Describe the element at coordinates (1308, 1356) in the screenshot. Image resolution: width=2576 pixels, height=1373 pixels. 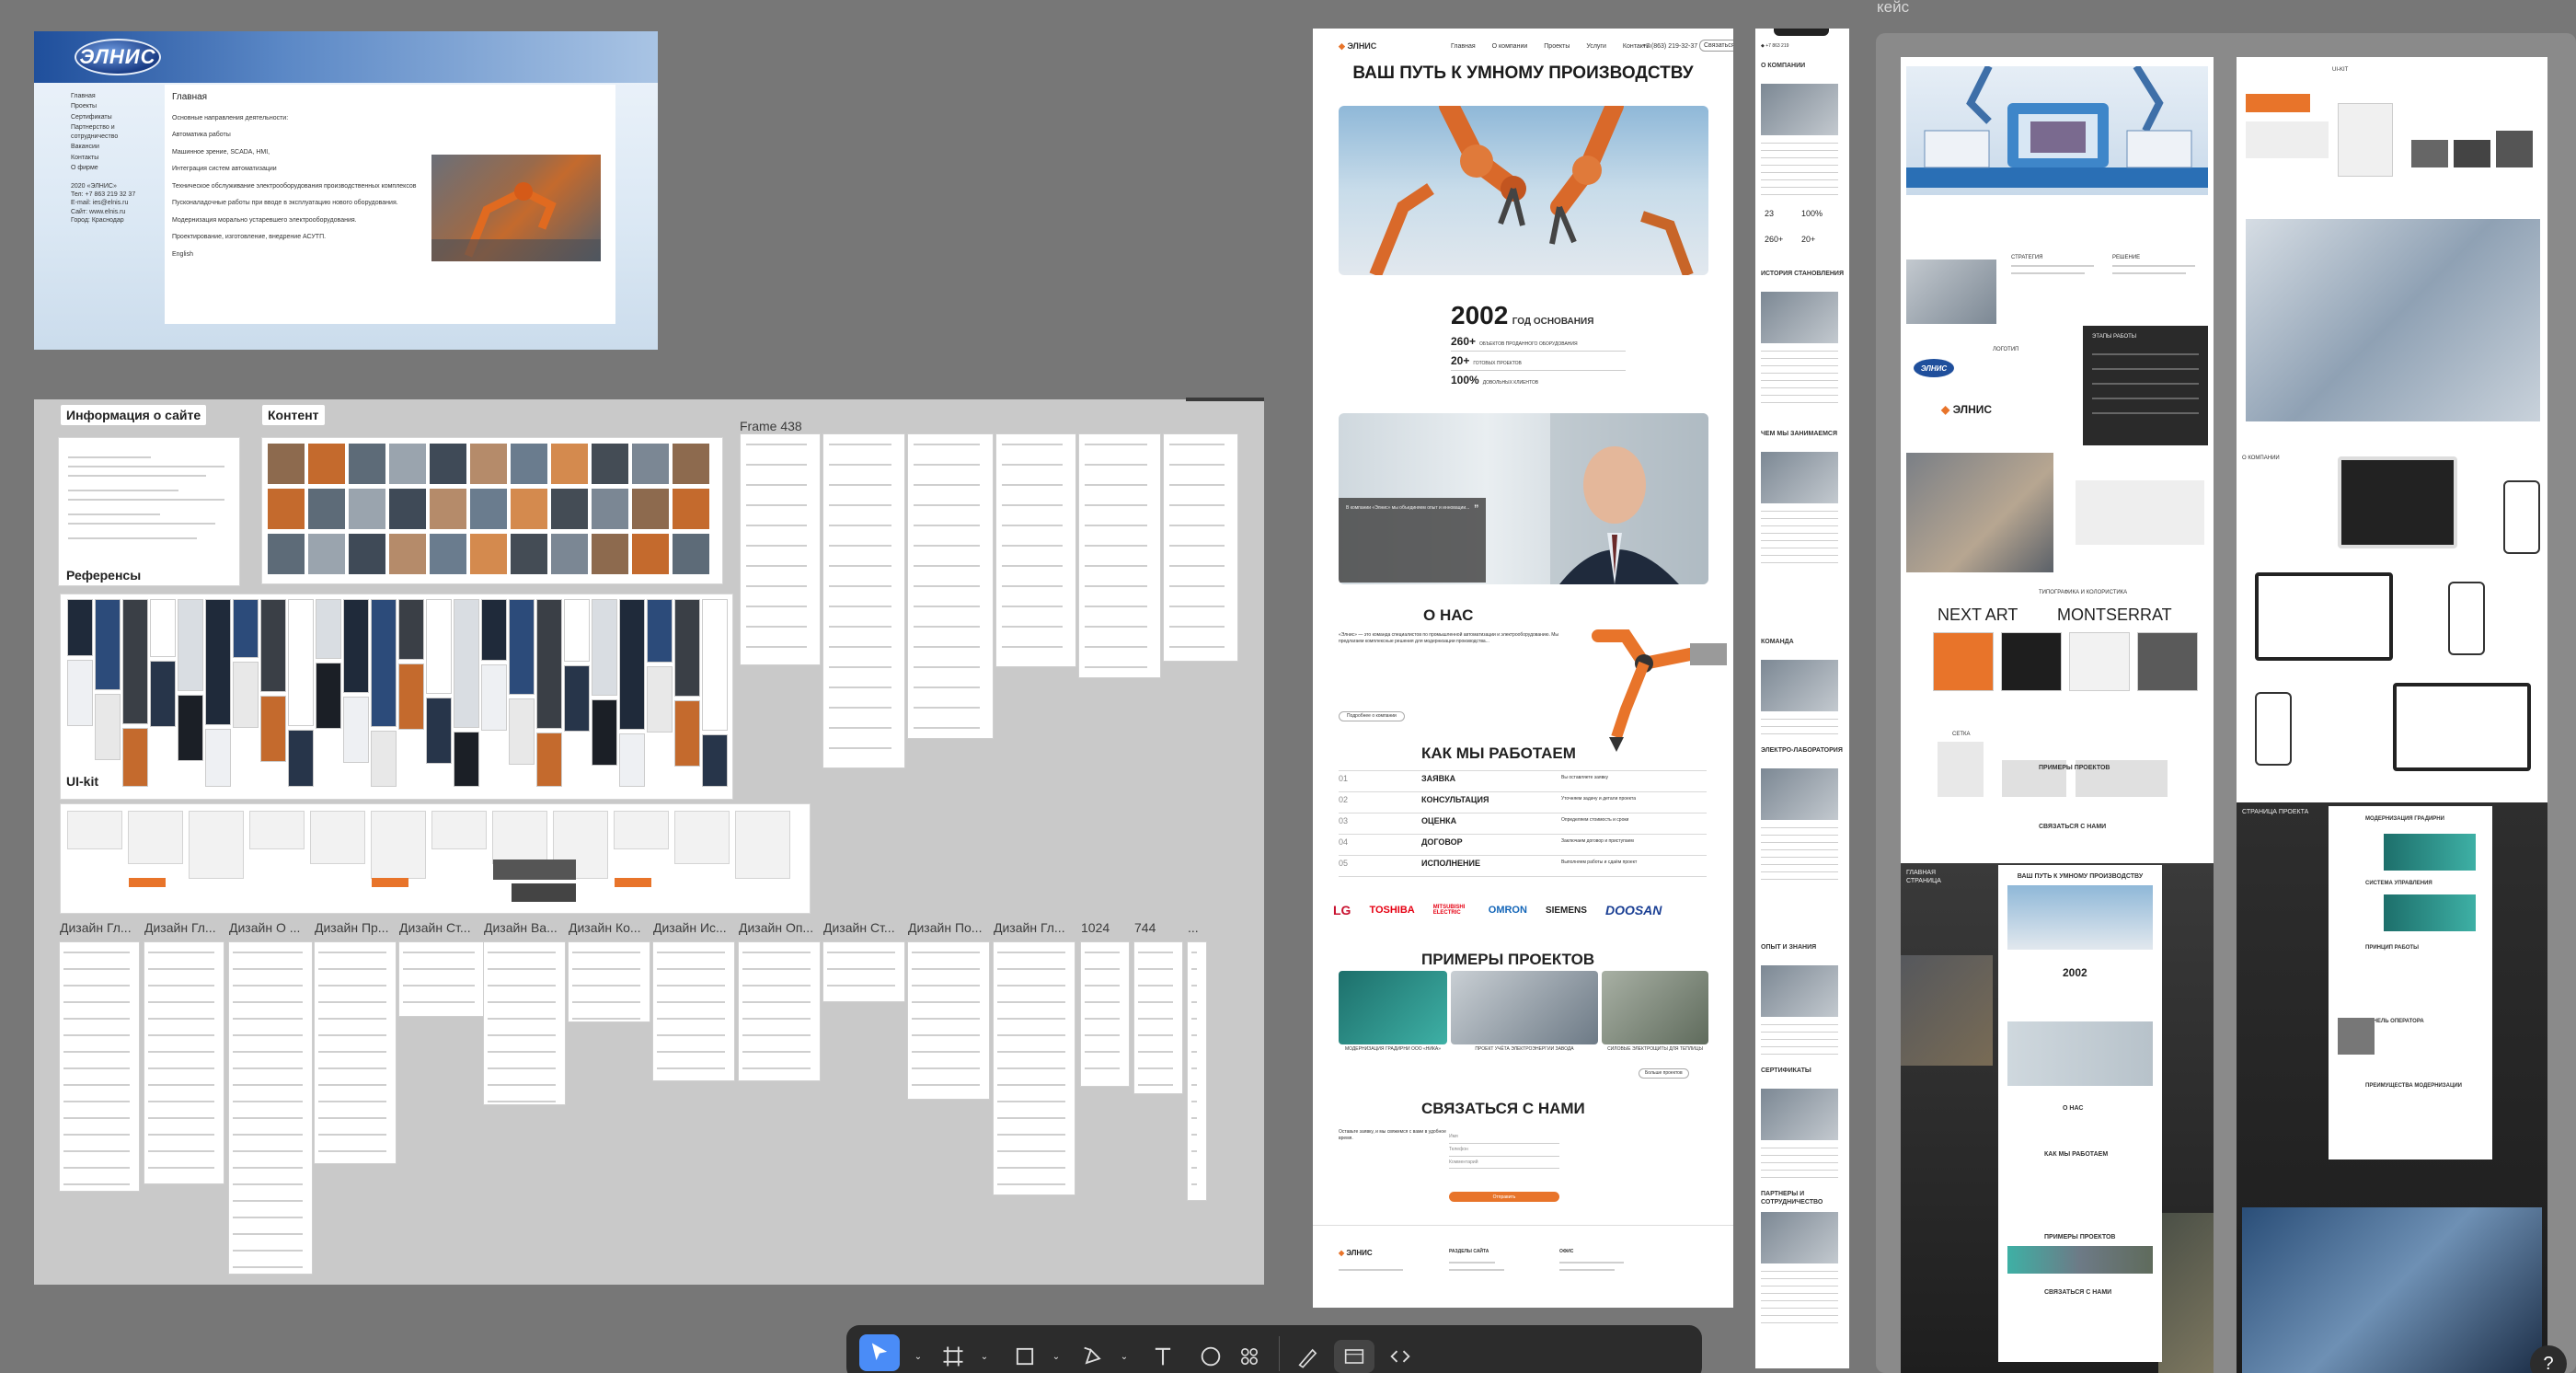
I see `draw-tool-icon` at that location.